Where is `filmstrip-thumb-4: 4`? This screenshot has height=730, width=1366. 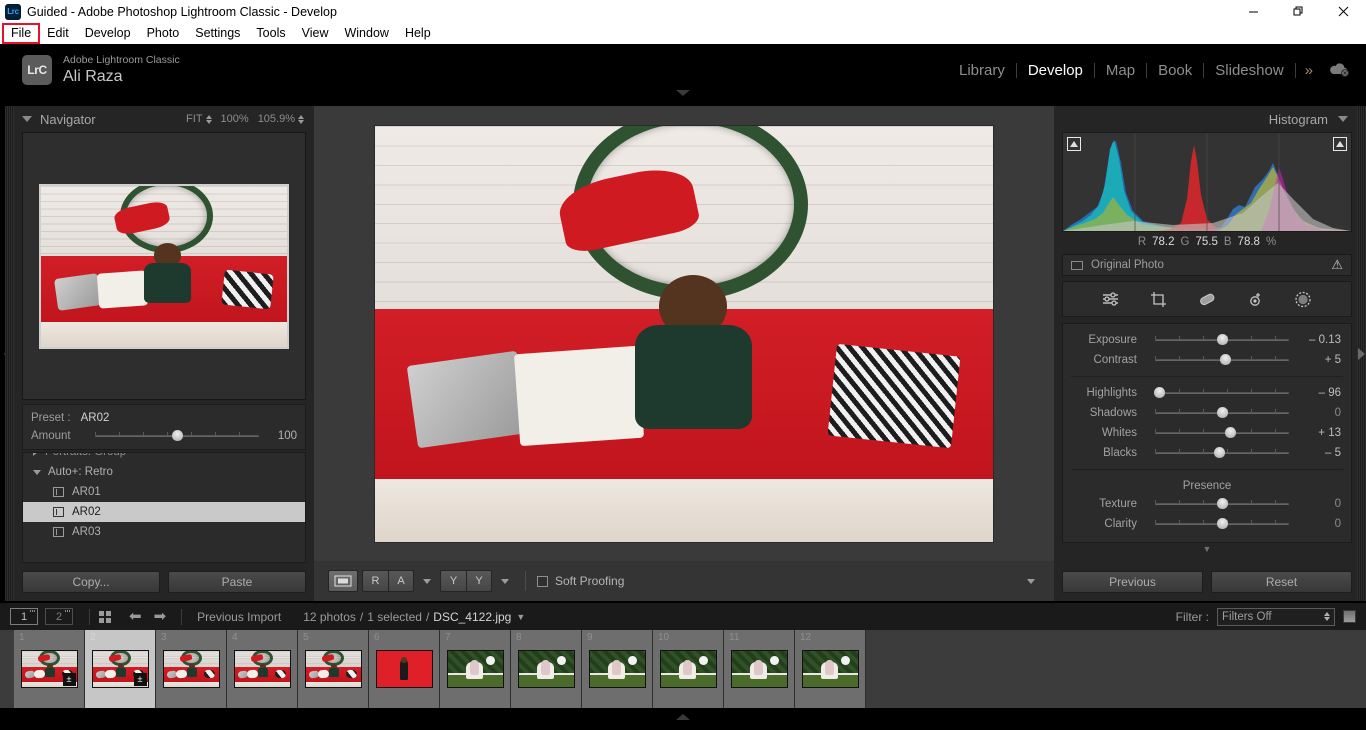
filmstrip-thumb-4: 4 is located at coordinates (262, 669).